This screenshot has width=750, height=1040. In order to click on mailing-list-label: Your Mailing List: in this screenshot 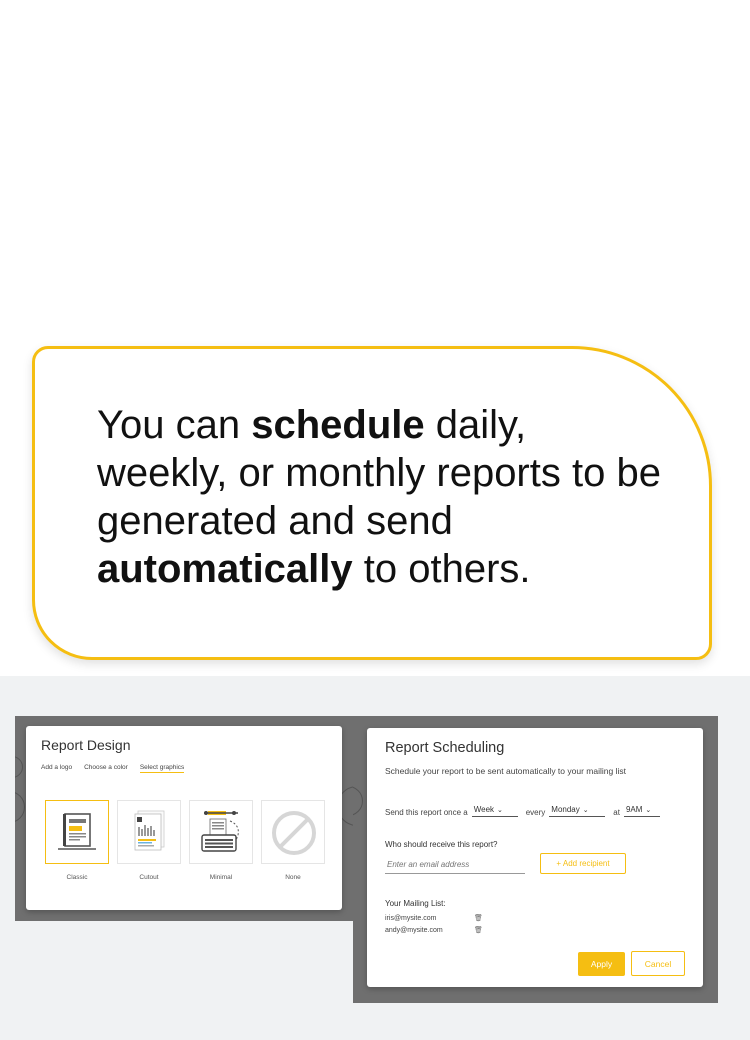, I will do `click(415, 903)`.